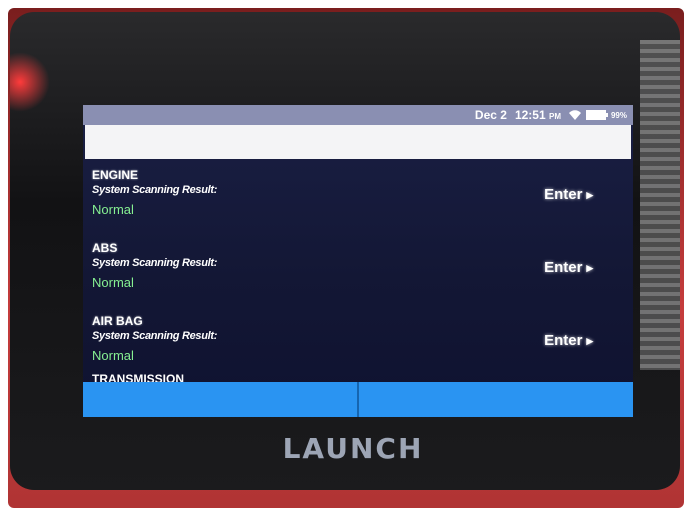  I want to click on status-bar: Dec 2 12:51 PM 99%, so click(358, 115).